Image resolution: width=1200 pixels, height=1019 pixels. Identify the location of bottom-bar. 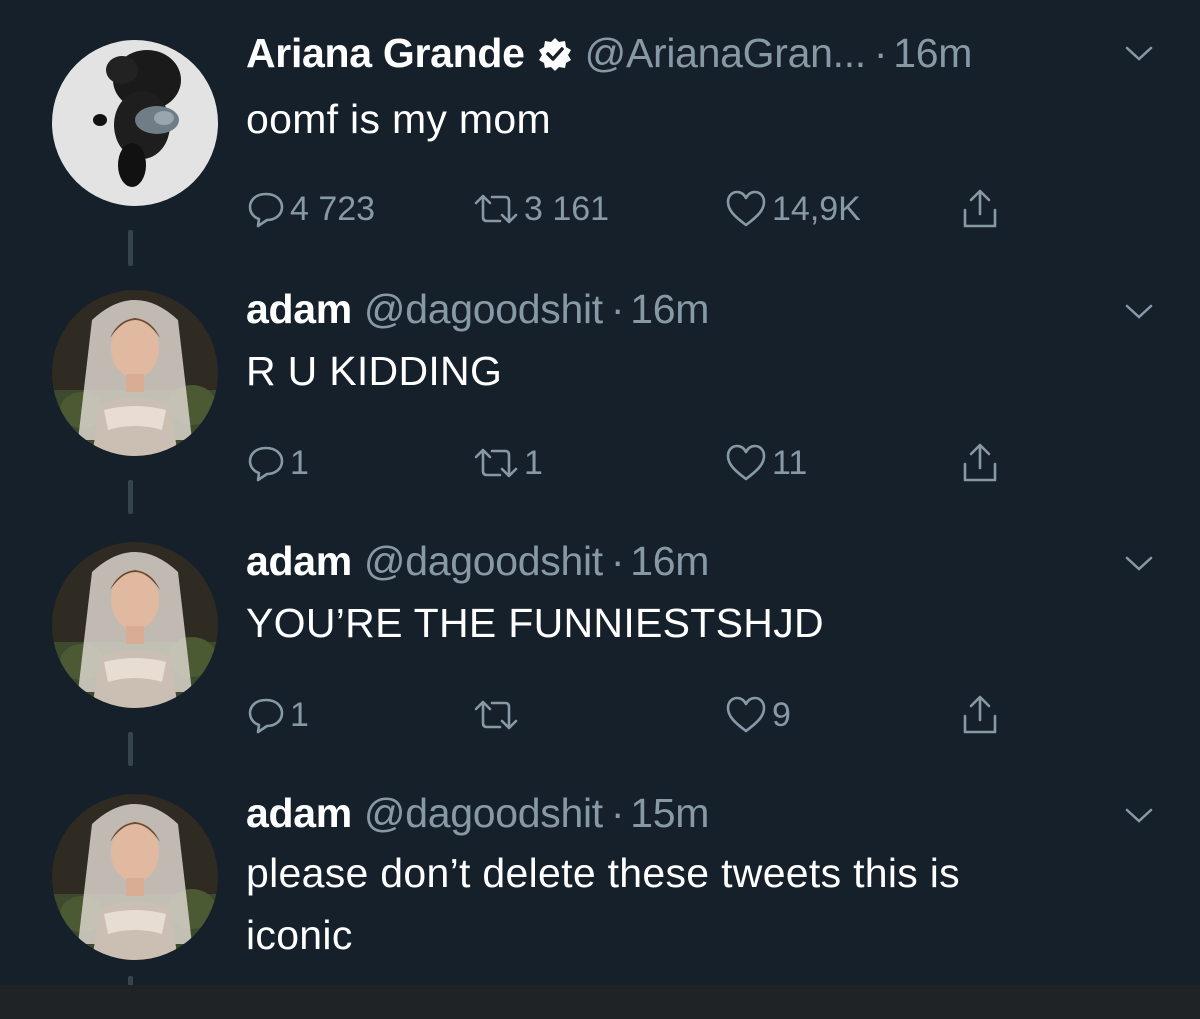
(600, 1002).